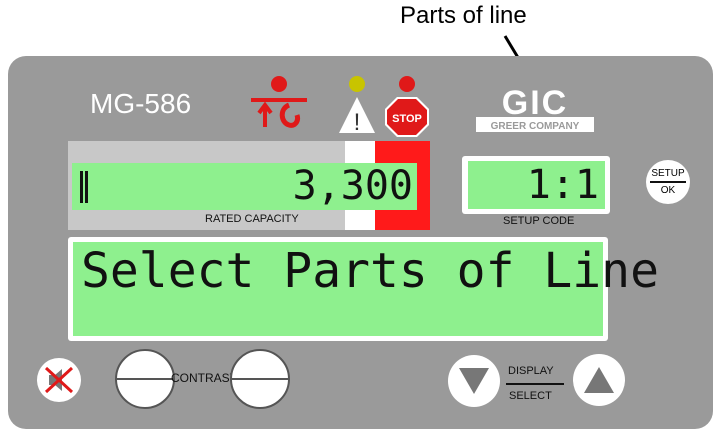  Describe the element at coordinates (530, 396) in the screenshot. I see `select-label: SELECT` at that location.